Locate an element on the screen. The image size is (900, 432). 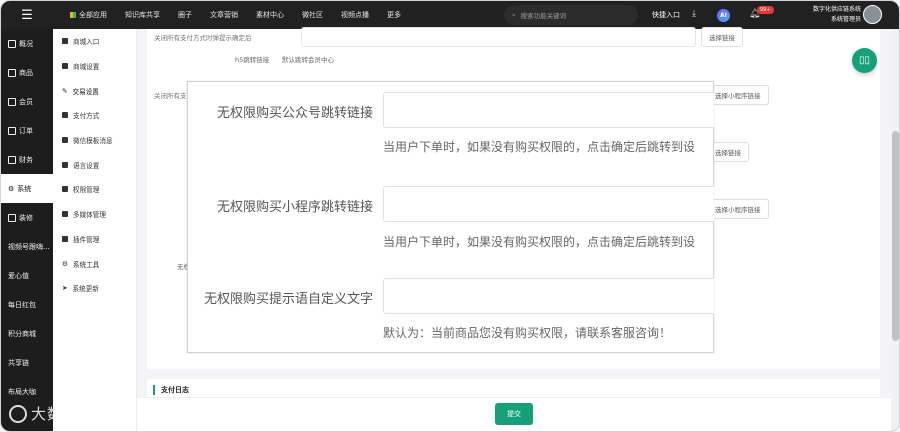
plugin-icon is located at coordinates (65, 238).